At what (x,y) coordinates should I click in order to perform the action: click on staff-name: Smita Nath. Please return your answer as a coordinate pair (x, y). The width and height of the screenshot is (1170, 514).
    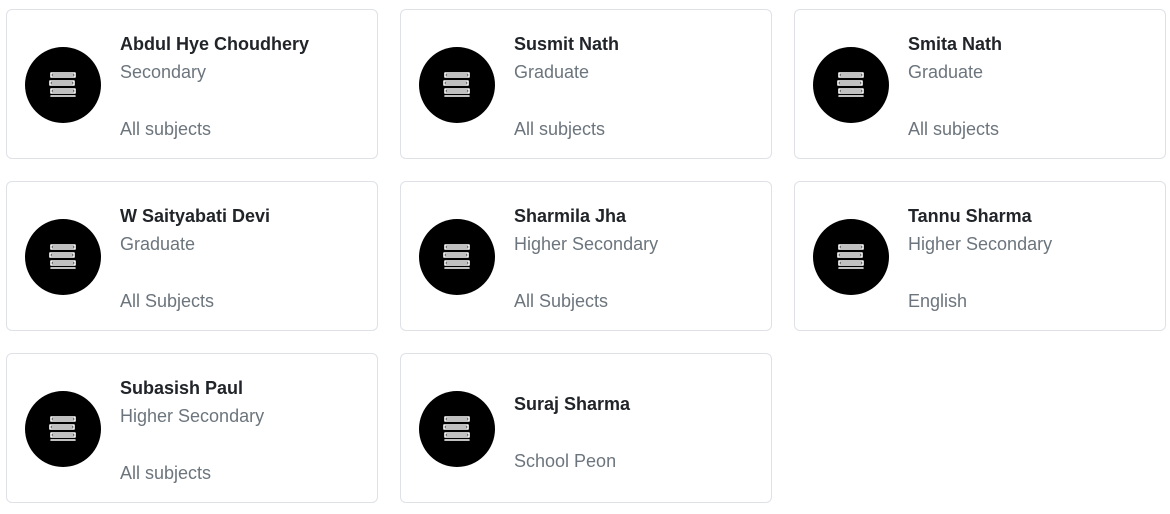
    Looking at the image, I should click on (955, 44).